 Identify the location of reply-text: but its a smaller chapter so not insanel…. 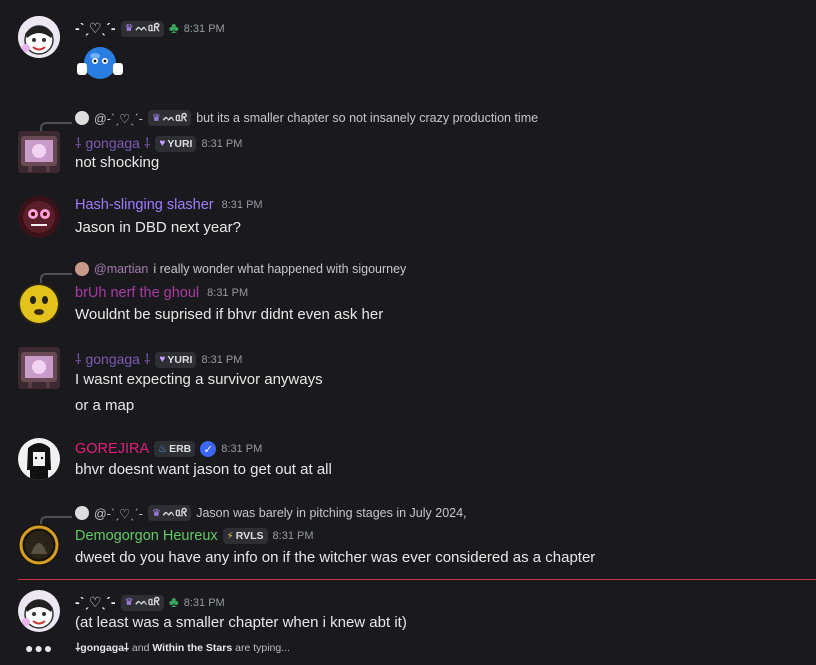
(367, 118).